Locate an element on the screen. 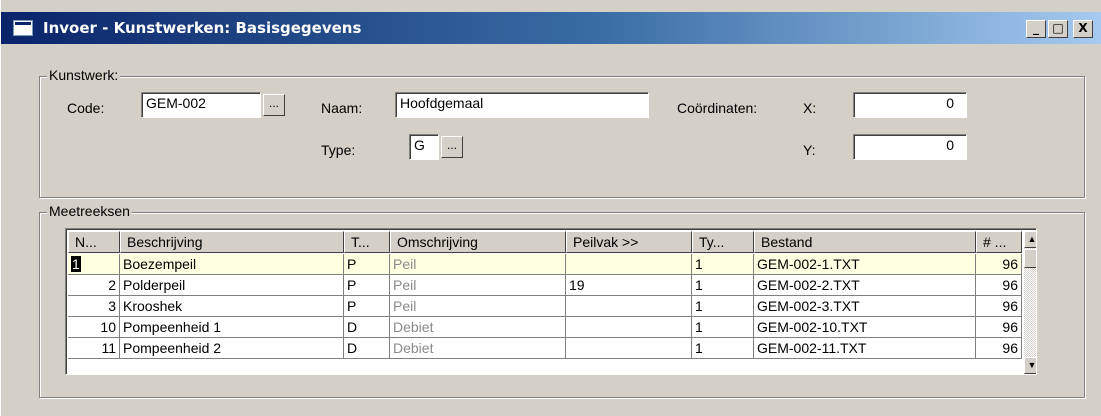 This screenshot has width=1101, height=416. cell-n: 11 is located at coordinates (94, 348).